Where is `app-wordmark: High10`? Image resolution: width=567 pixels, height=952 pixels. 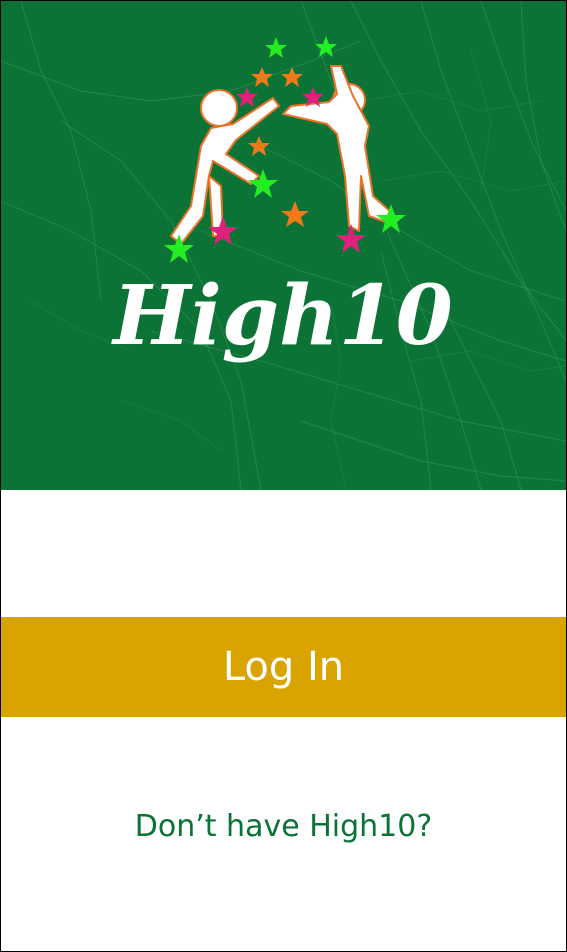 app-wordmark: High10 is located at coordinates (282, 316).